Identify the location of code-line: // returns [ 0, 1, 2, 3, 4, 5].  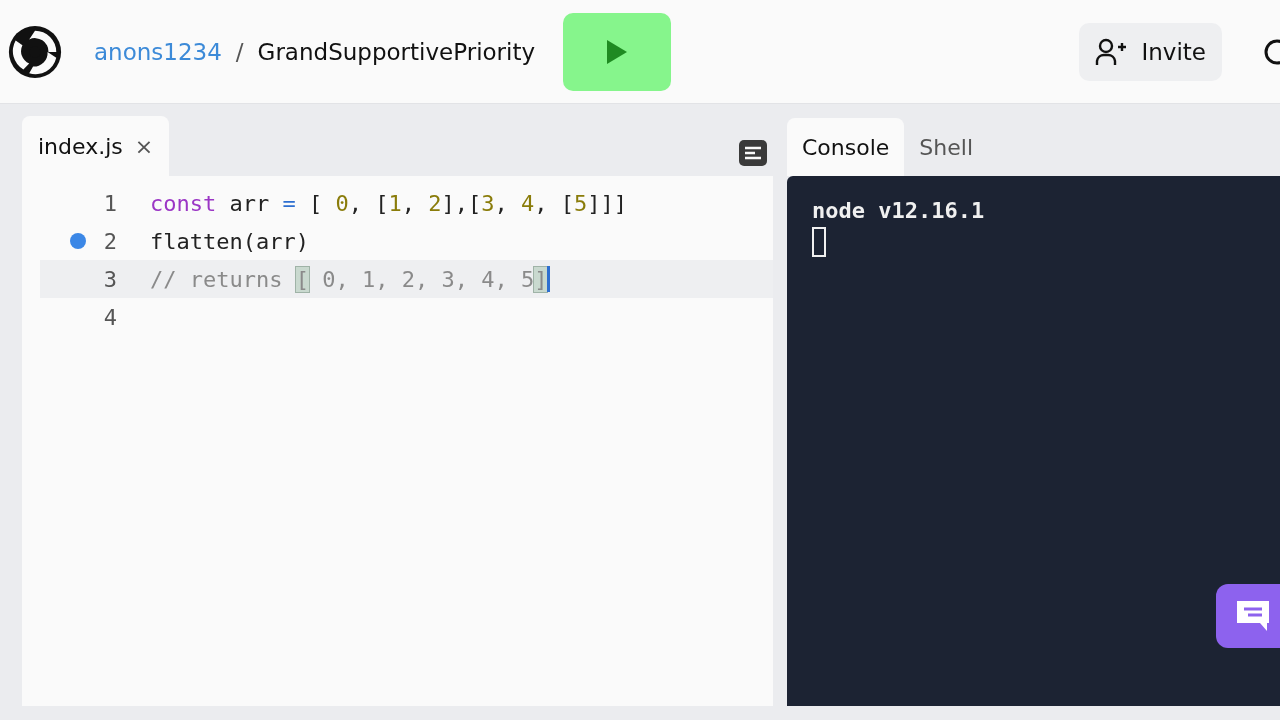
(349, 279).